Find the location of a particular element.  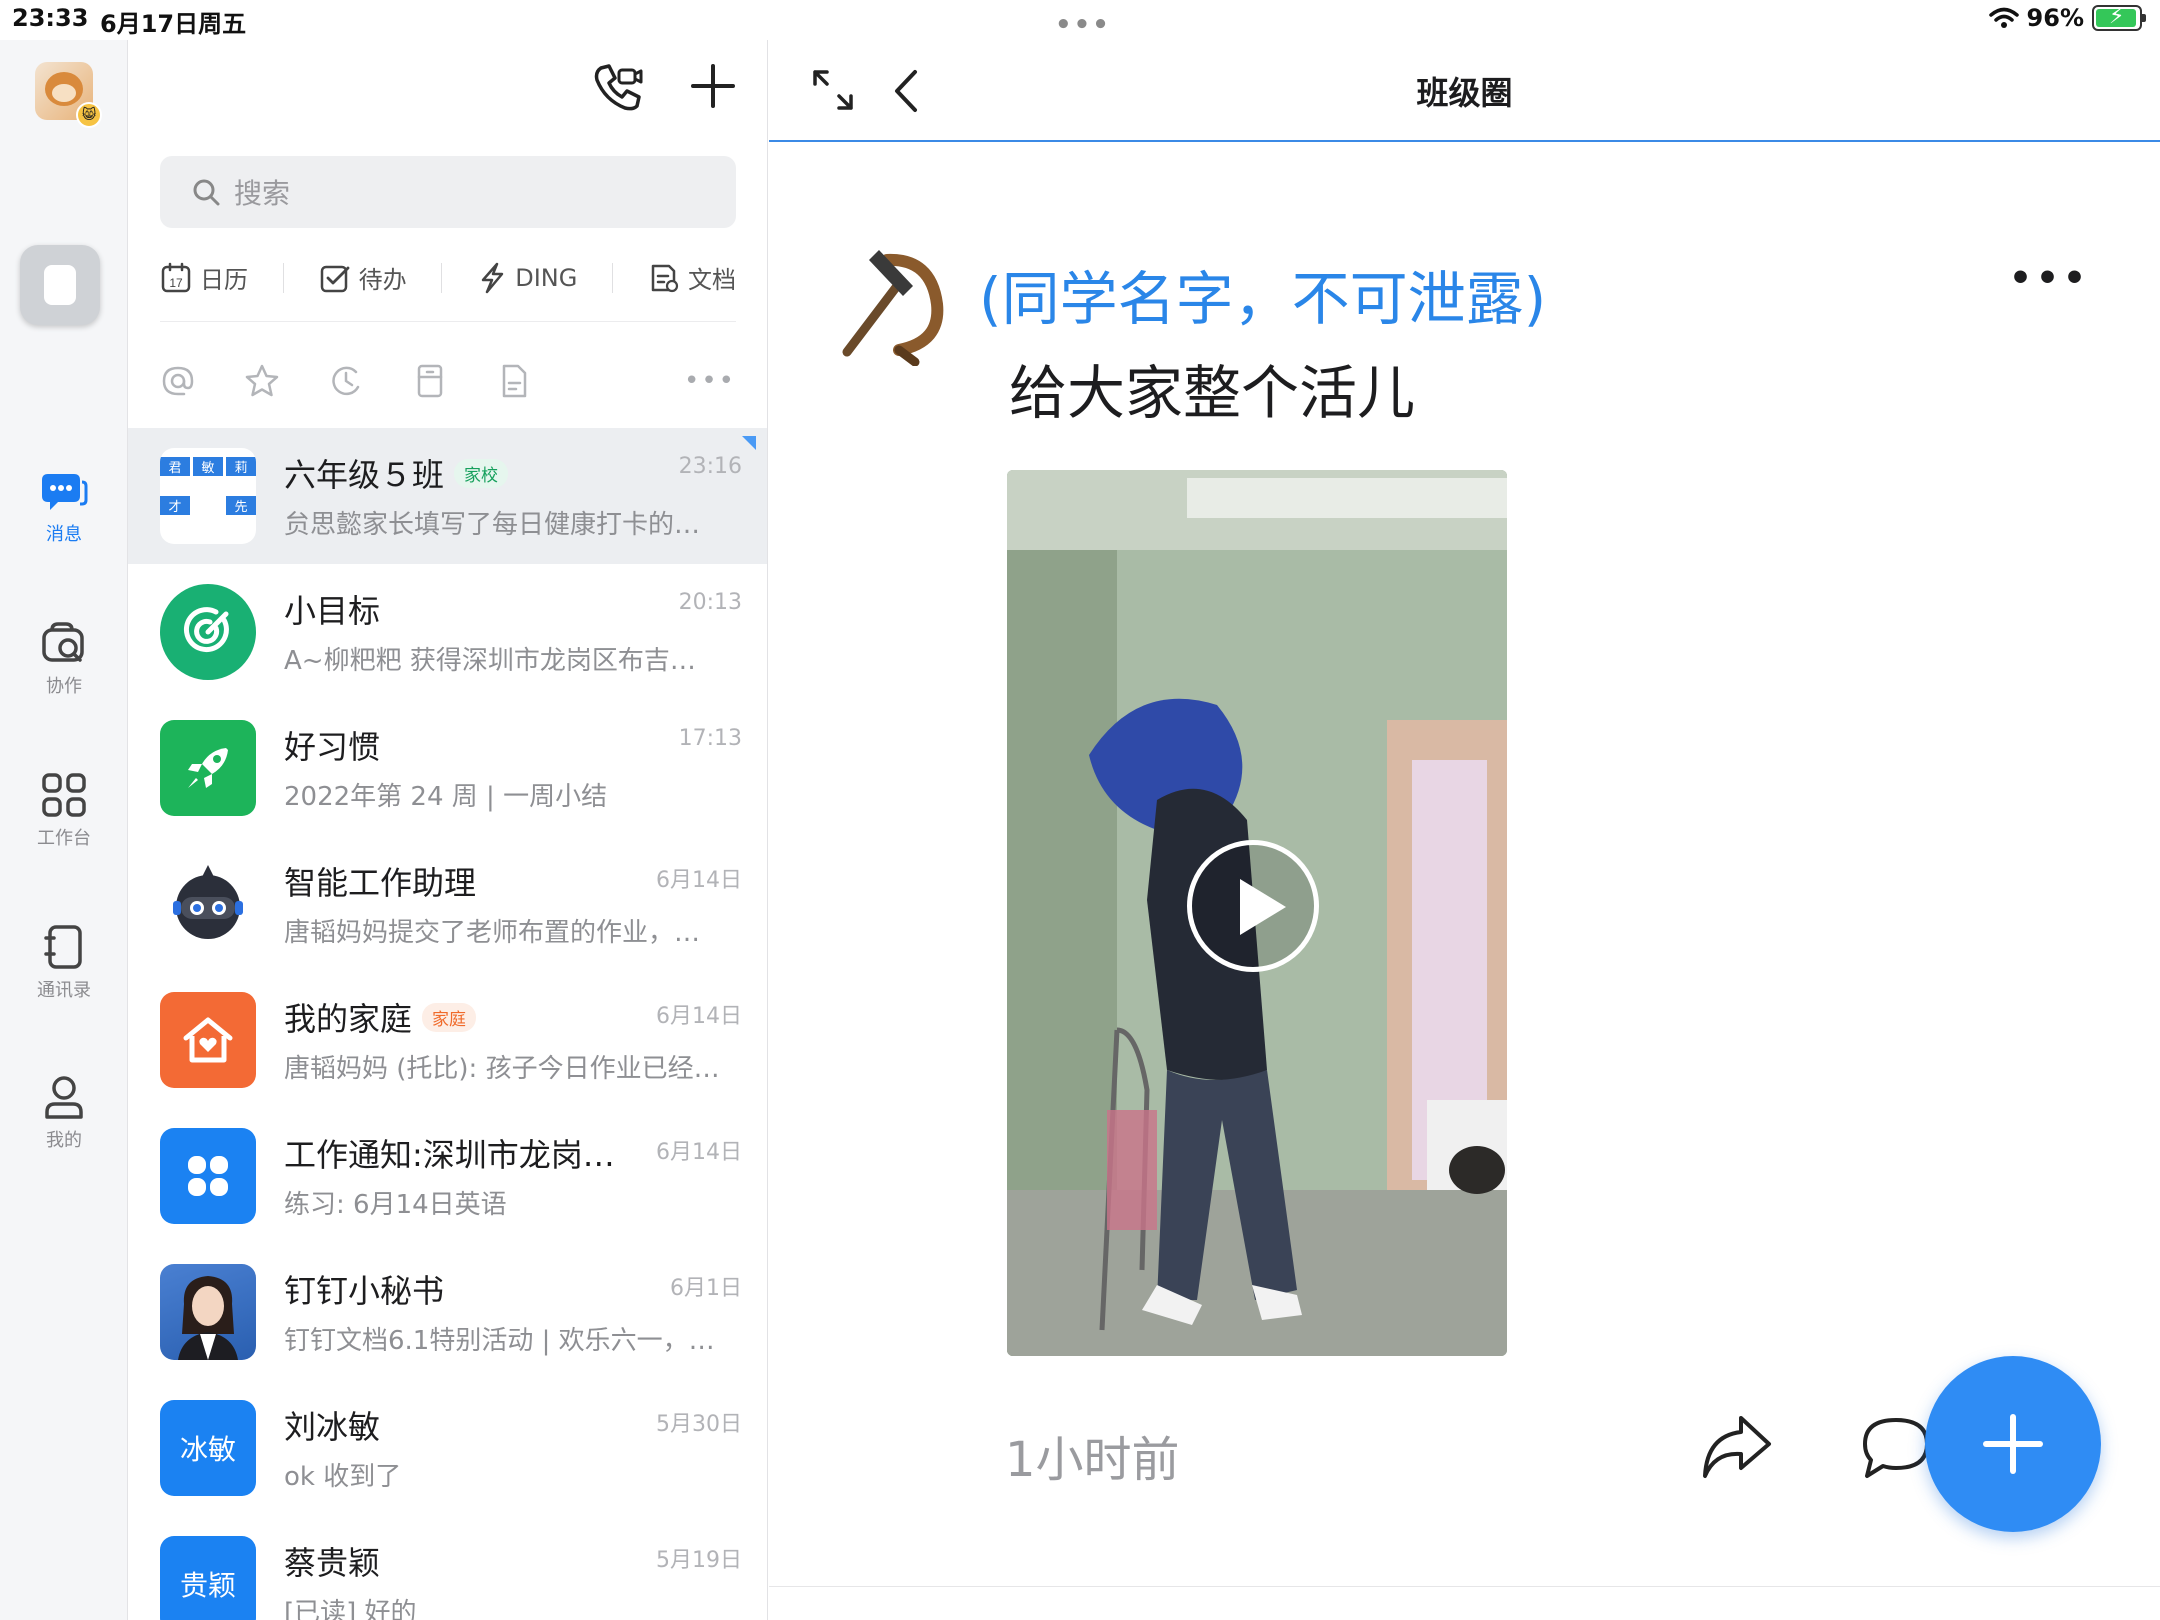

post-text: 给大家整个活儿 is located at coordinates (1212, 393).